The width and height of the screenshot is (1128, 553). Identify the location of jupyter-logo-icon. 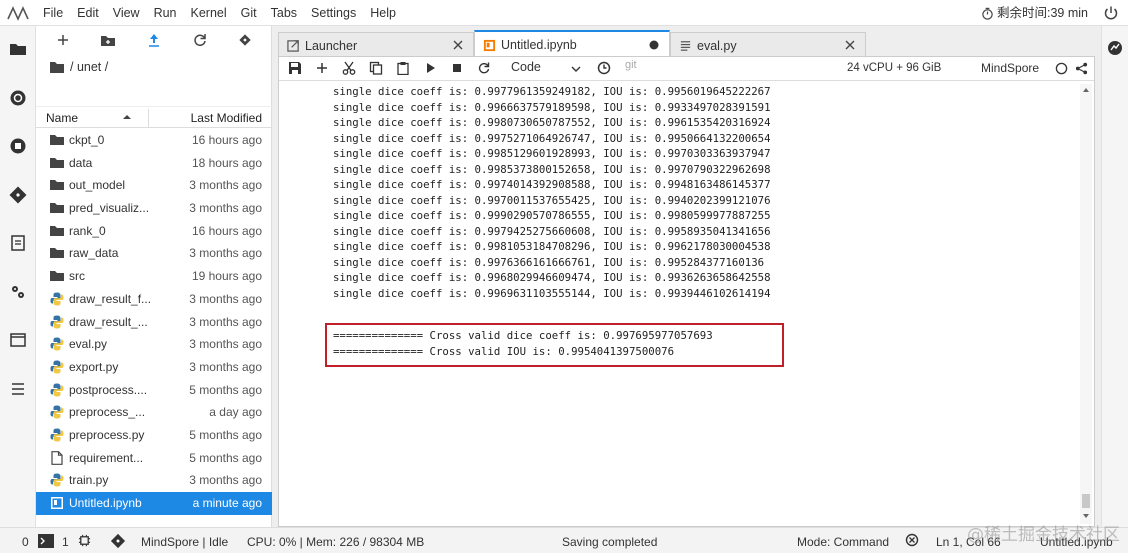
(18, 13).